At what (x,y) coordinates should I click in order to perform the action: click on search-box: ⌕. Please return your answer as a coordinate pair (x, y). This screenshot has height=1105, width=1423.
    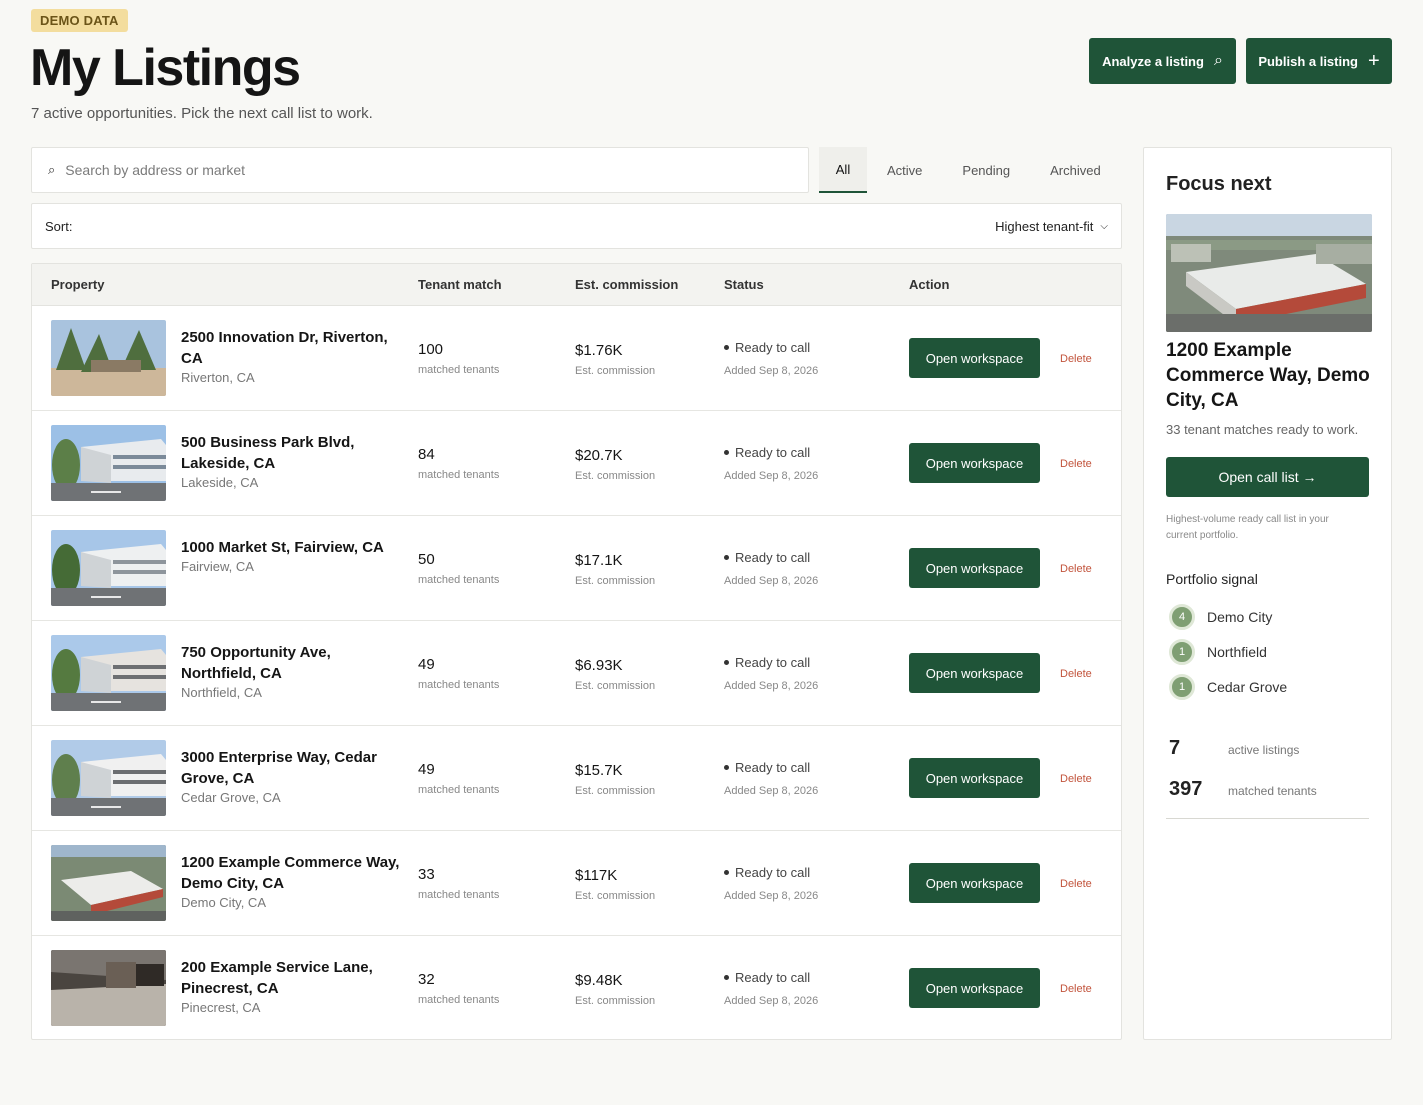
    Looking at the image, I should click on (420, 170).